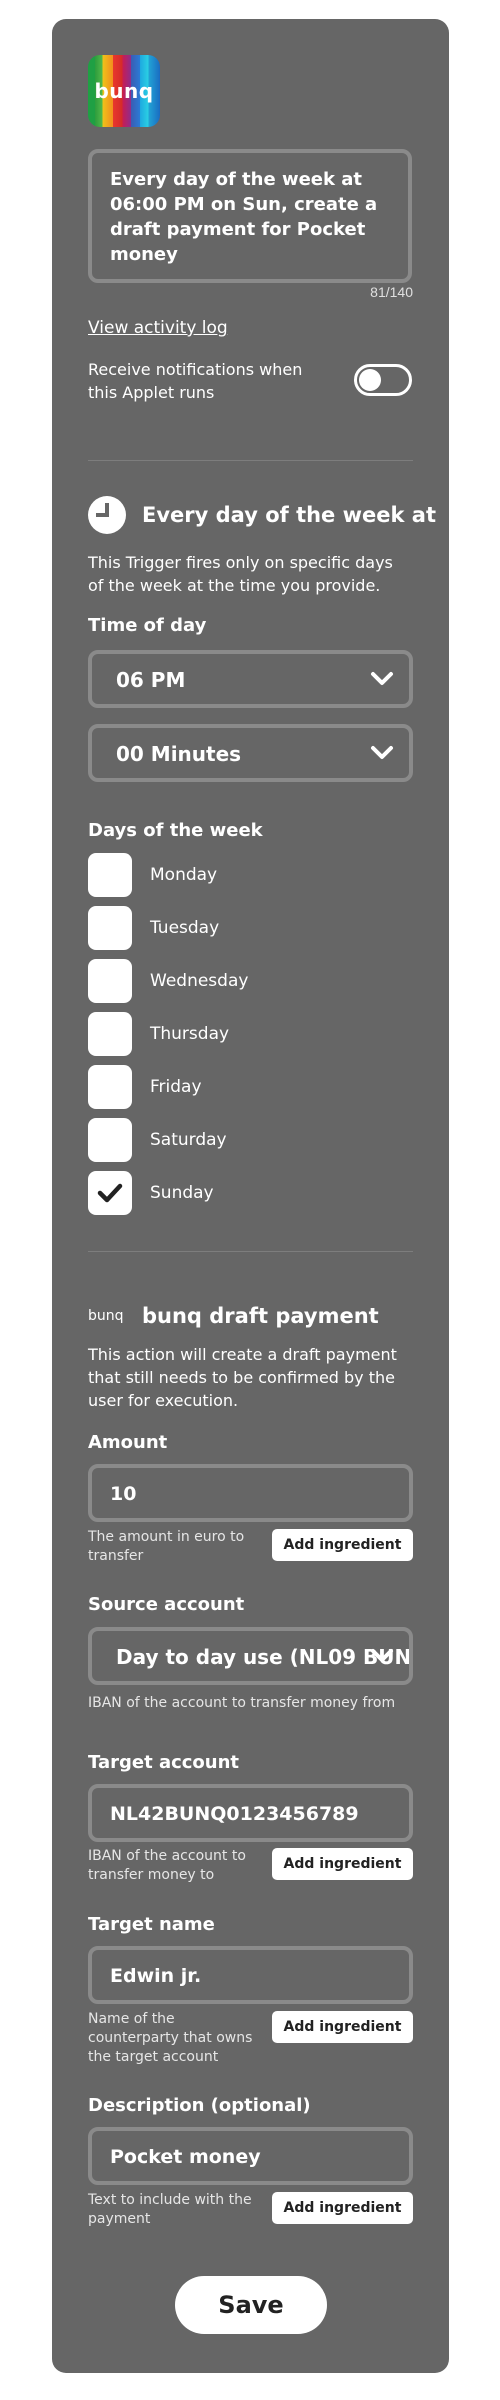 Image resolution: width=500 pixels, height=2400 pixels. Describe the element at coordinates (164, 1762) in the screenshot. I see `target-account-label: Target account` at that location.